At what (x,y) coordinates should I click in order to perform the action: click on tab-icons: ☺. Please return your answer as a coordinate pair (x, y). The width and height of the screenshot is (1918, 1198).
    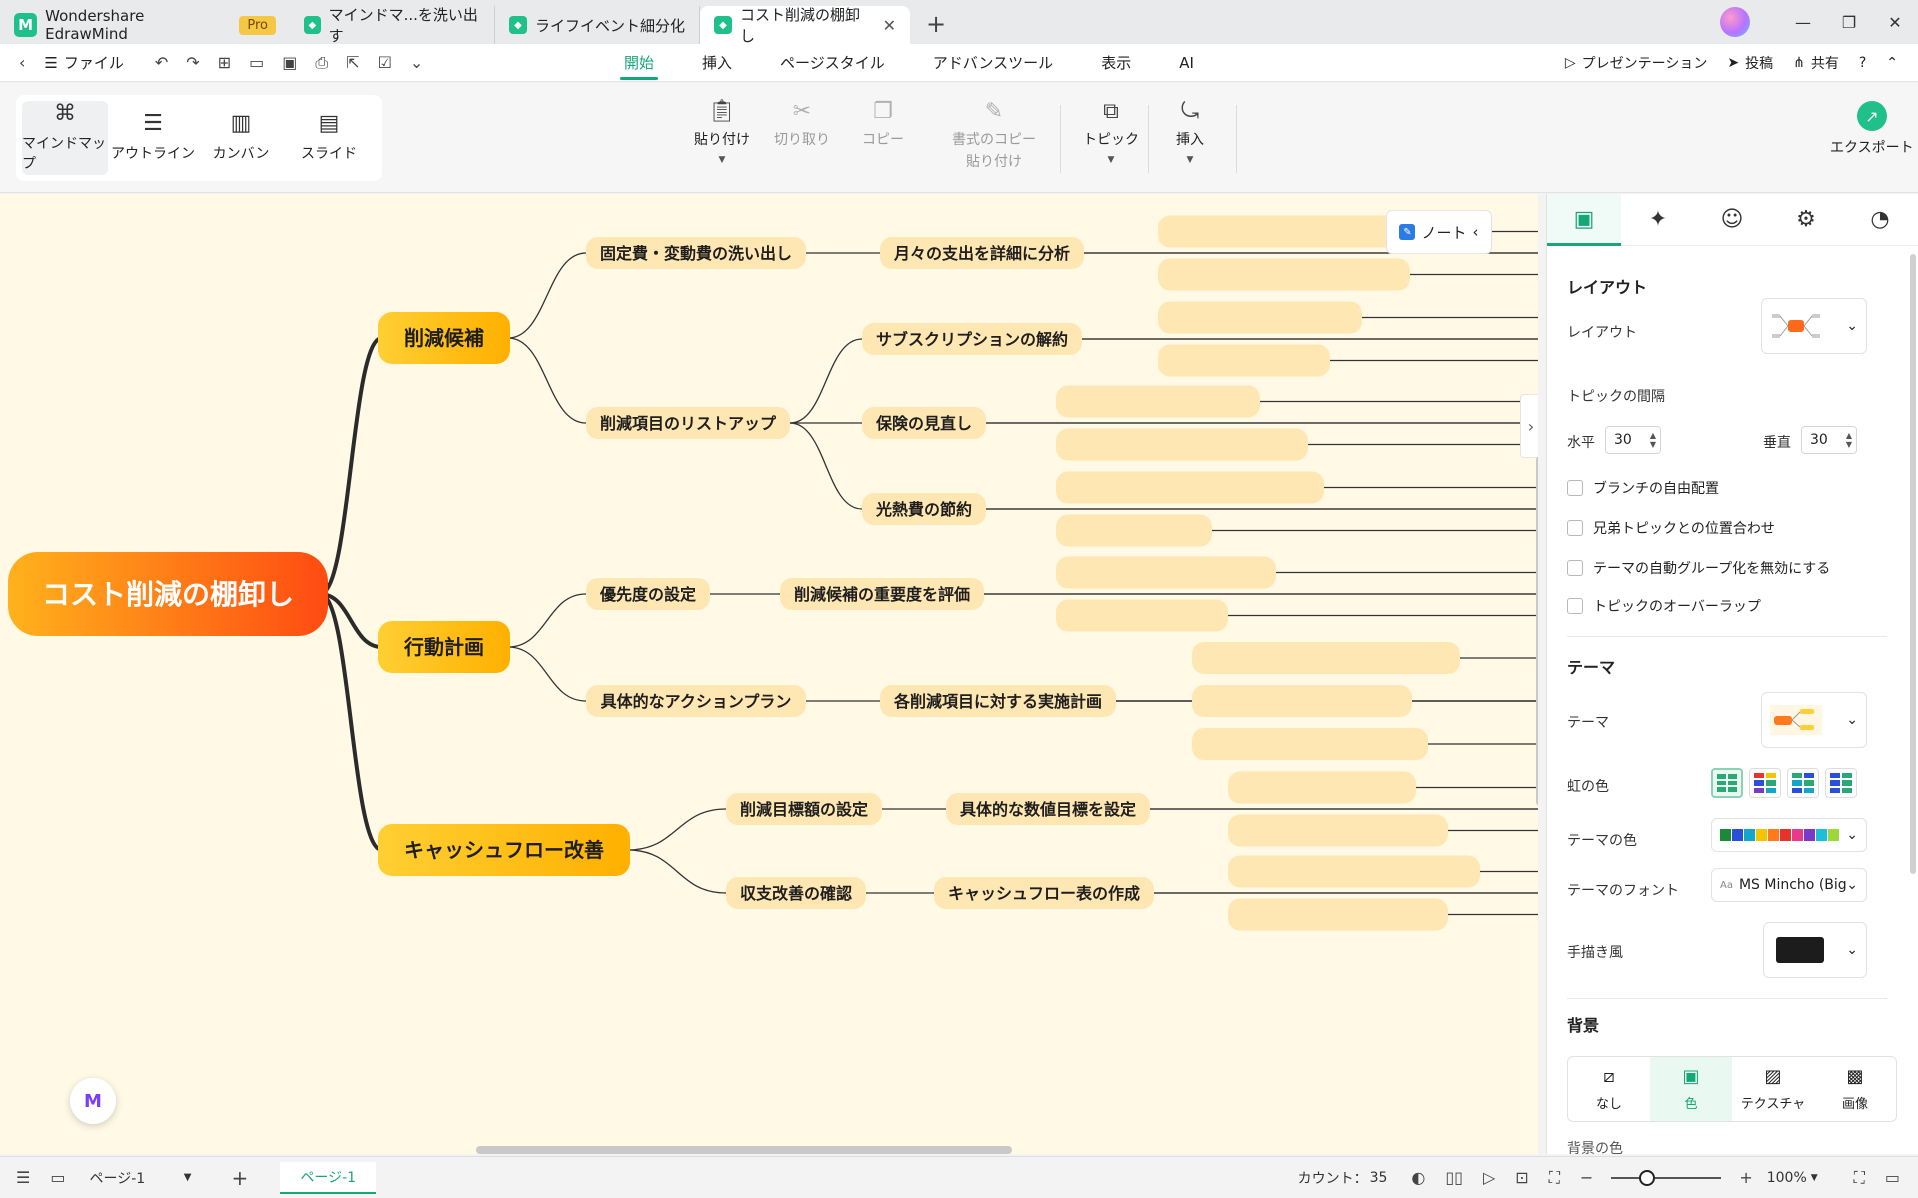
    Looking at the image, I should click on (1732, 220).